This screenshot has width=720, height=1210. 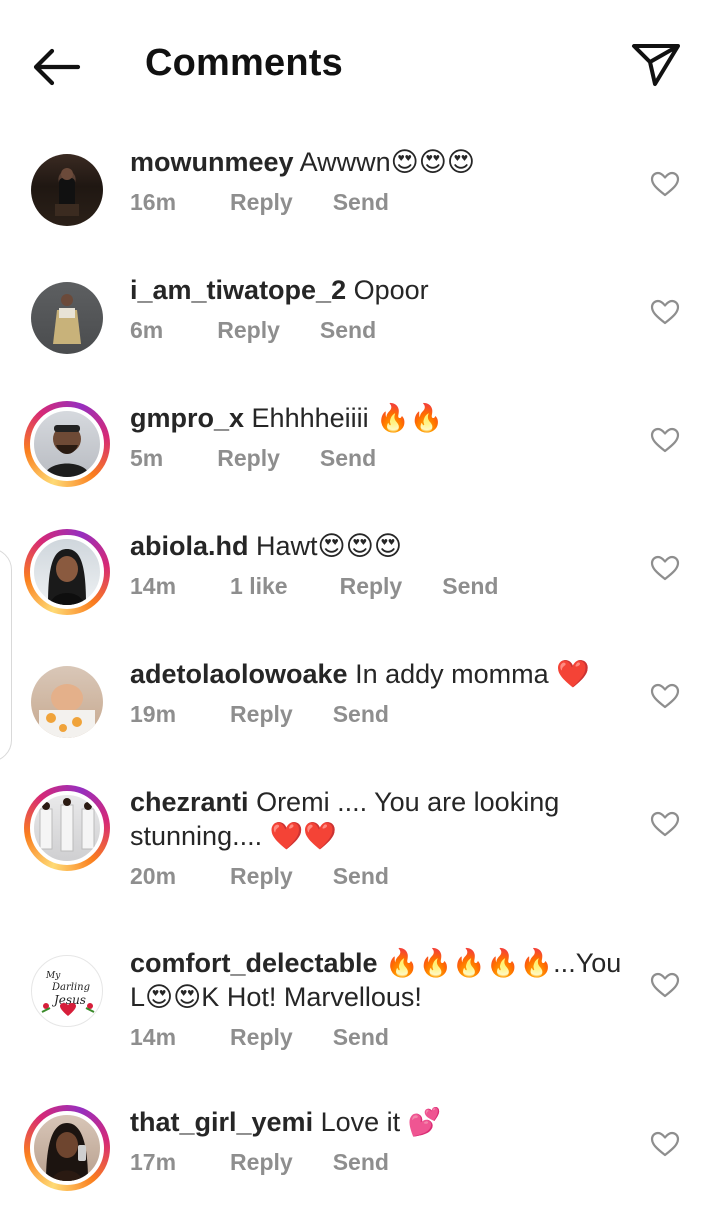 I want to click on comment-username: abiola.hd, so click(x=189, y=546).